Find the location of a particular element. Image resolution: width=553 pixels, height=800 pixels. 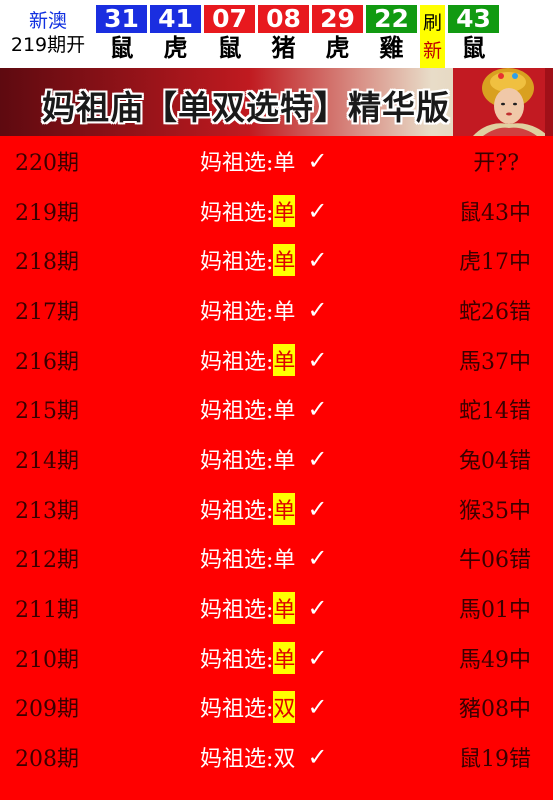

prediction-pick: 妈祖选: 双 ✓ is located at coordinates (264, 707).